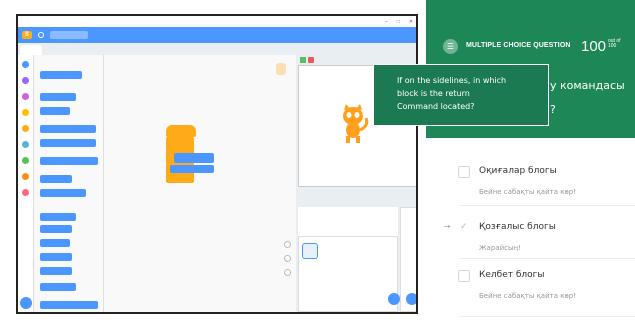 This screenshot has height=322, width=635. What do you see at coordinates (310, 251) in the screenshot?
I see `sprite-thumbnail` at bounding box center [310, 251].